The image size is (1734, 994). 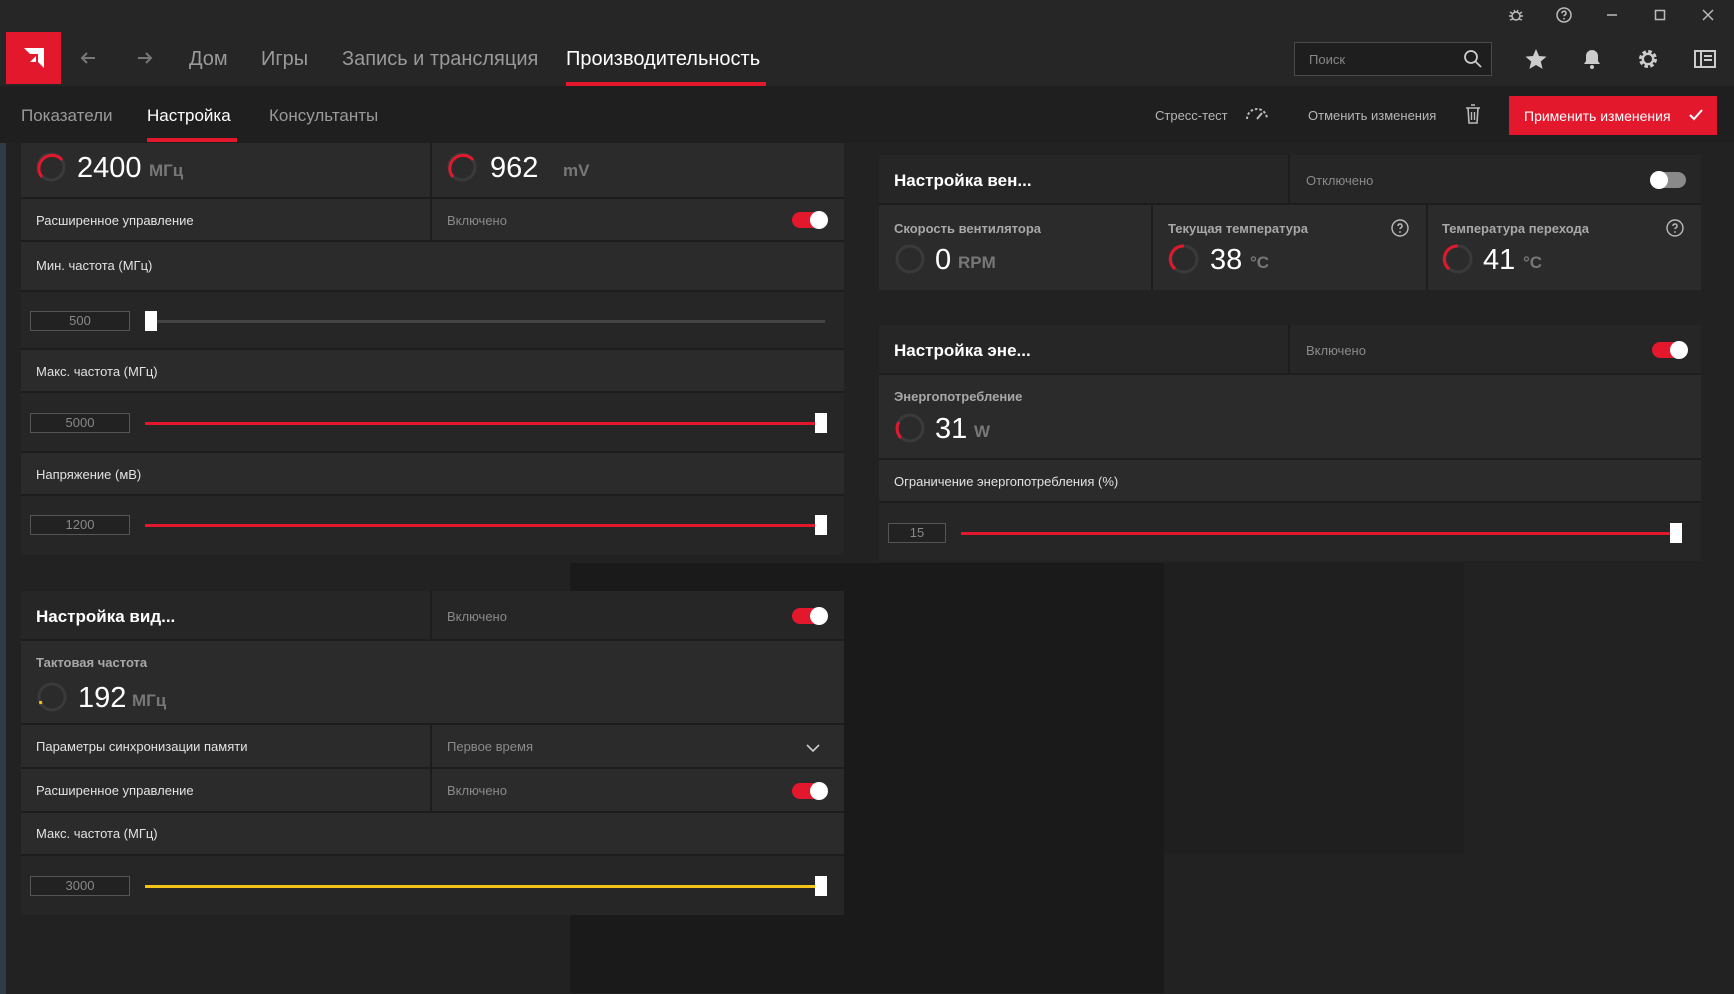 I want to click on vram-tuning-state: Включено, so click(x=477, y=616).